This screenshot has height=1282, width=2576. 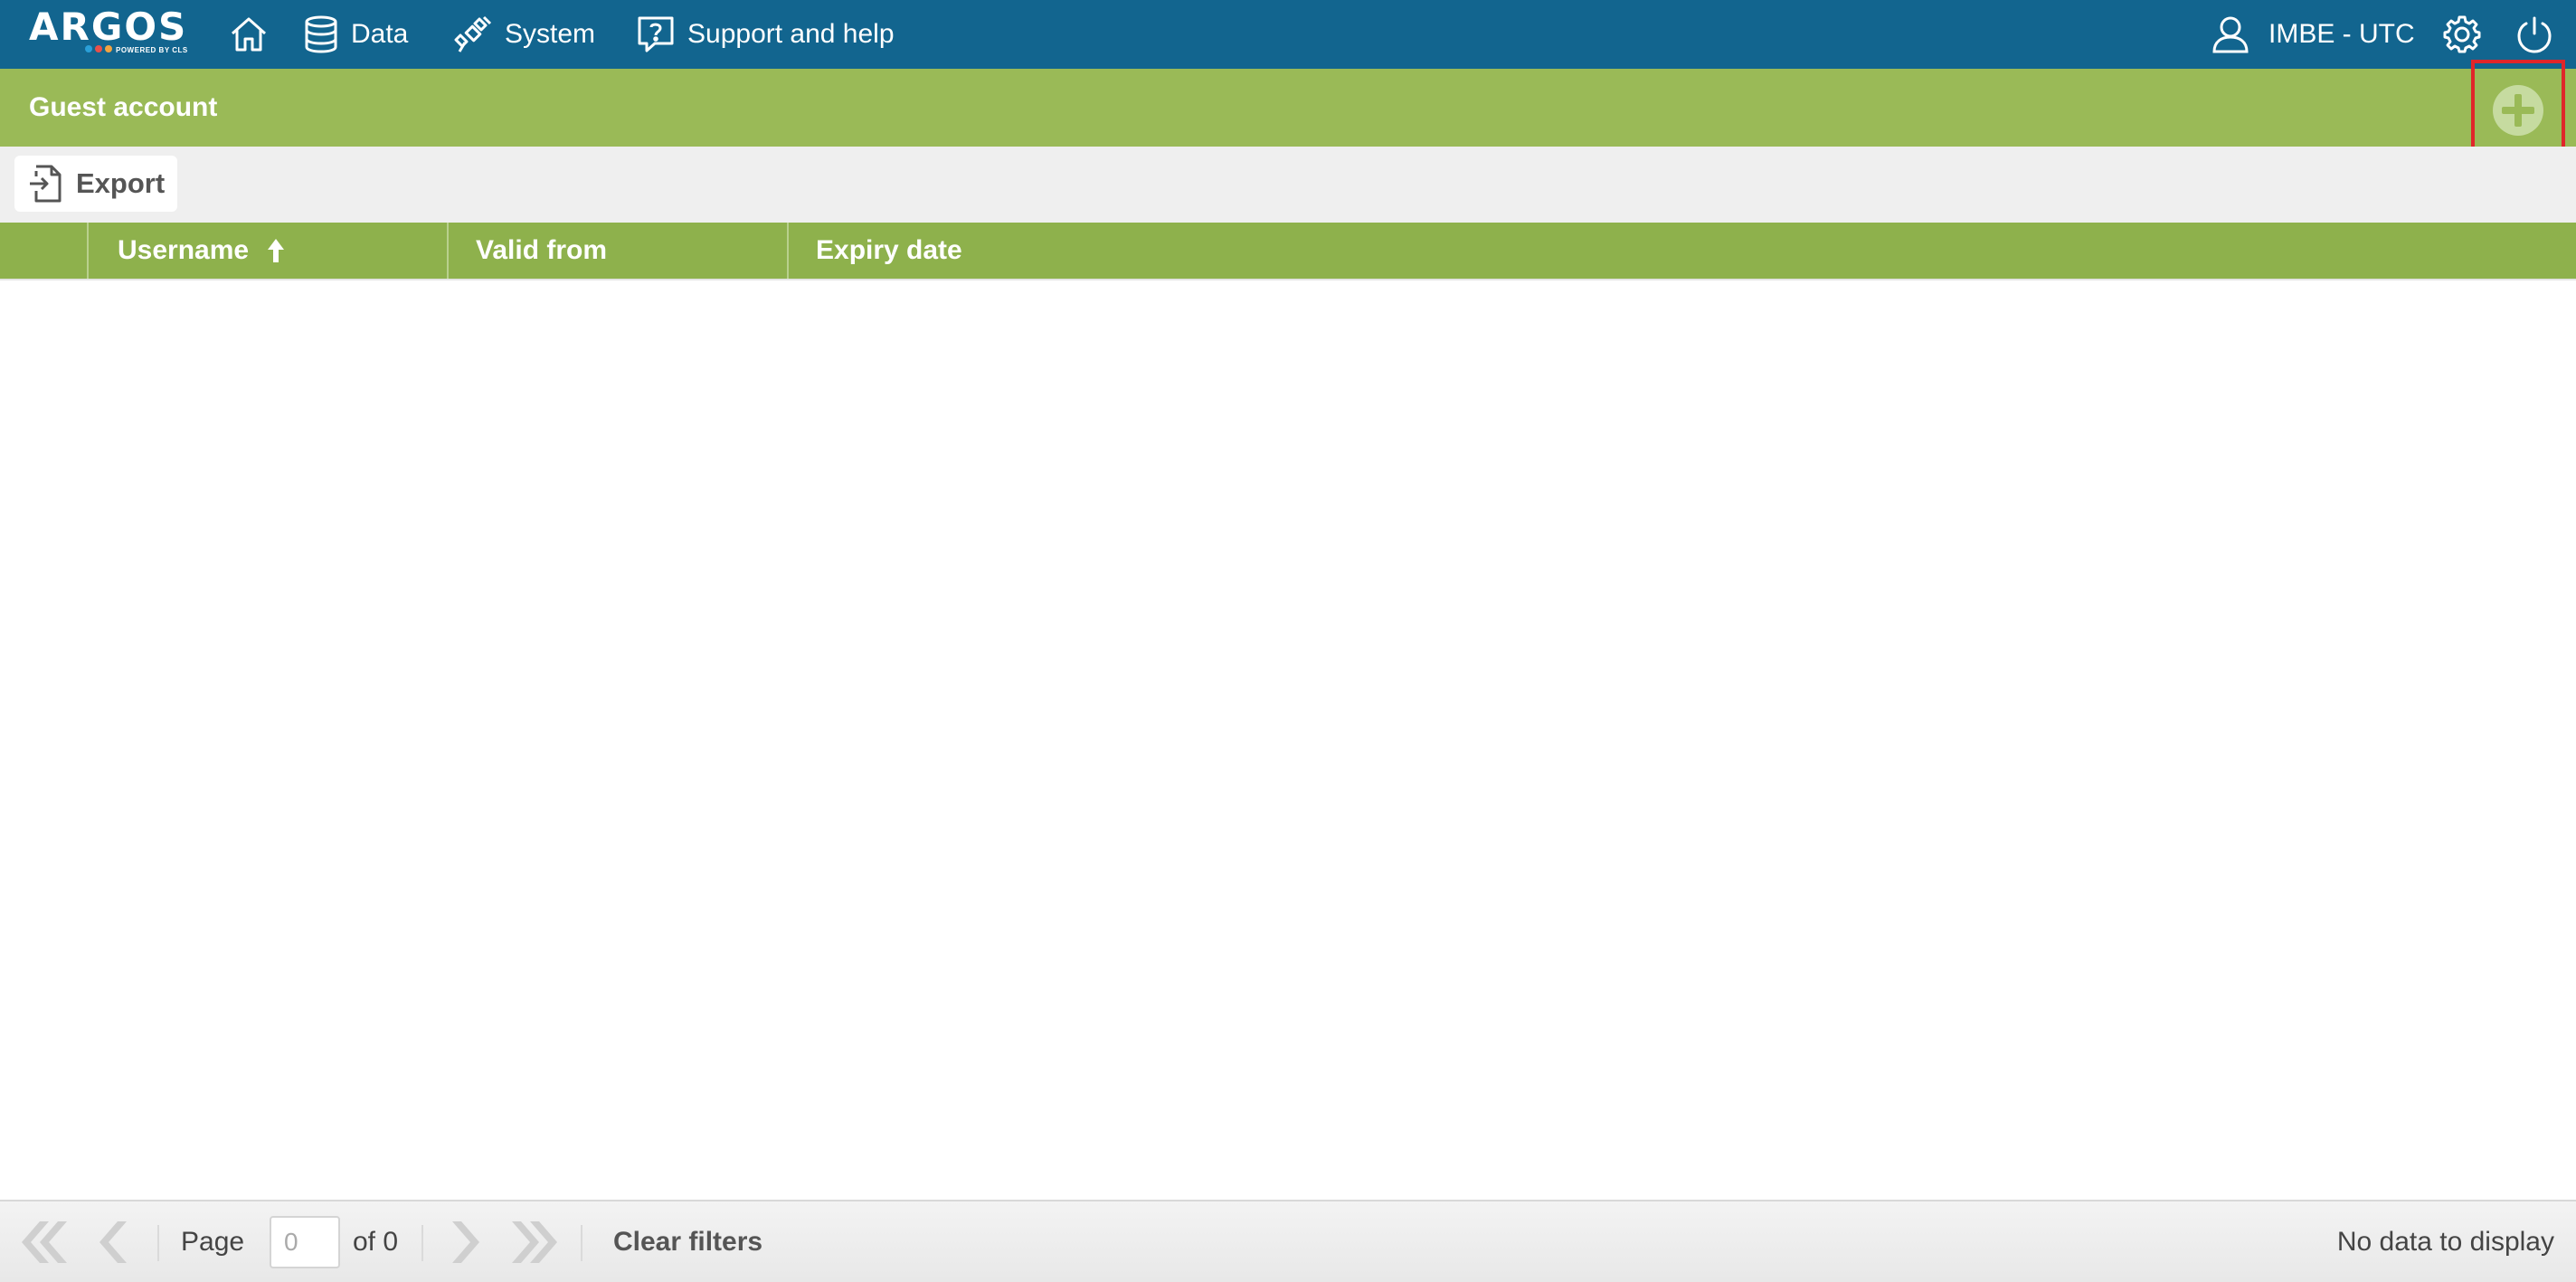 I want to click on user-label: IMBE - UTC, so click(x=2342, y=34).